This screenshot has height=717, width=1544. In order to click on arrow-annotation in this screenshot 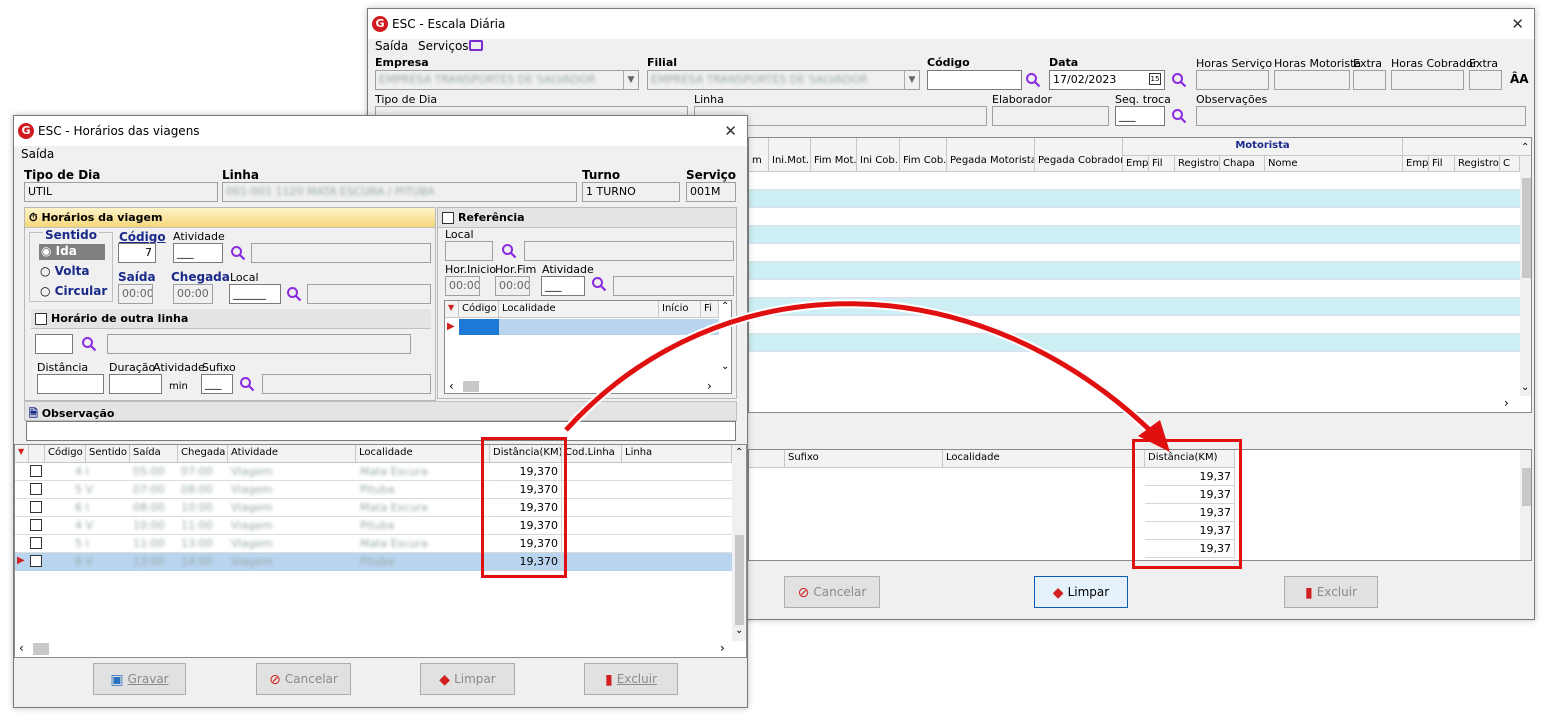, I will do `click(866, 375)`.